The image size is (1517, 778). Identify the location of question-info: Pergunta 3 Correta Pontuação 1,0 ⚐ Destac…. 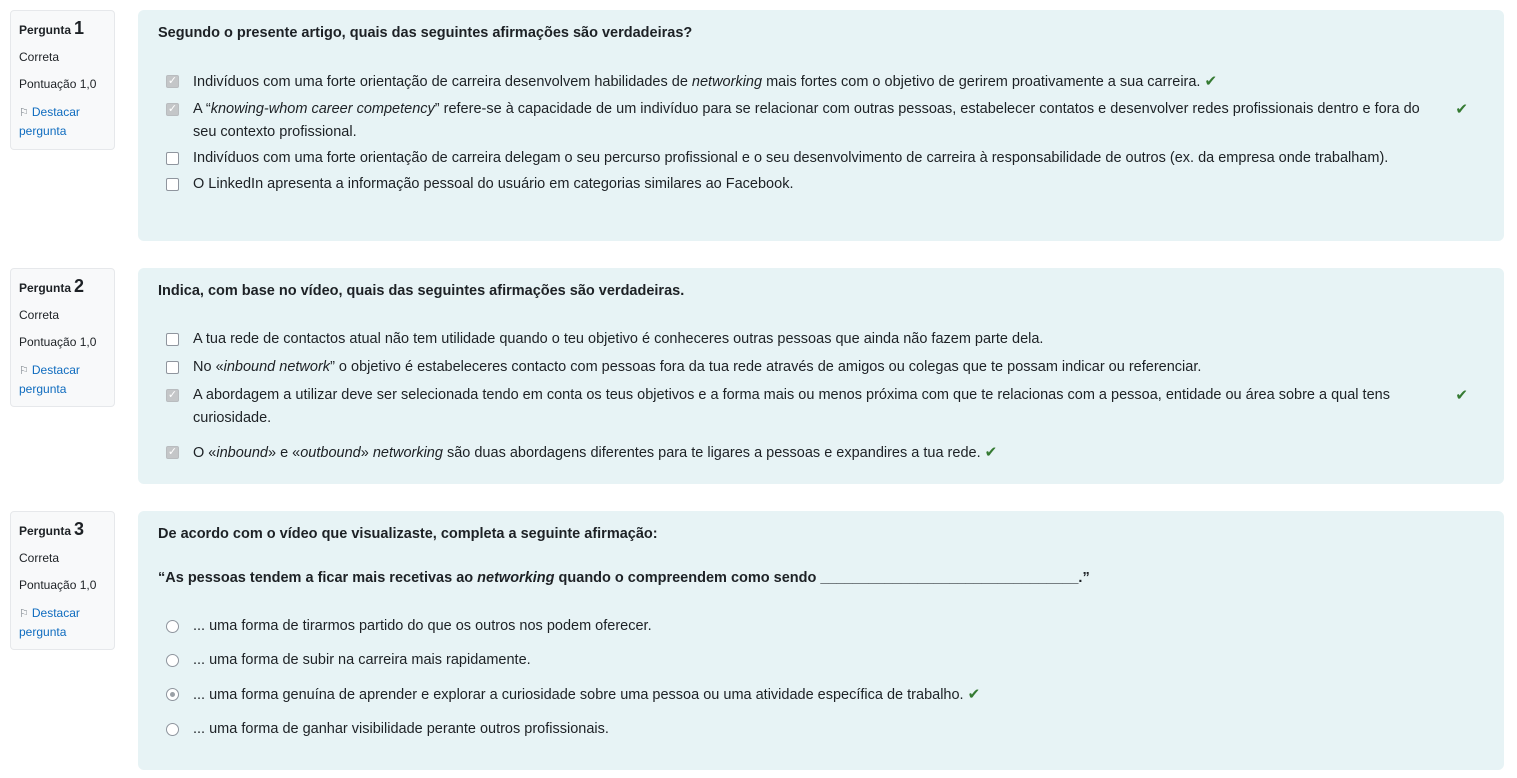
(62, 580).